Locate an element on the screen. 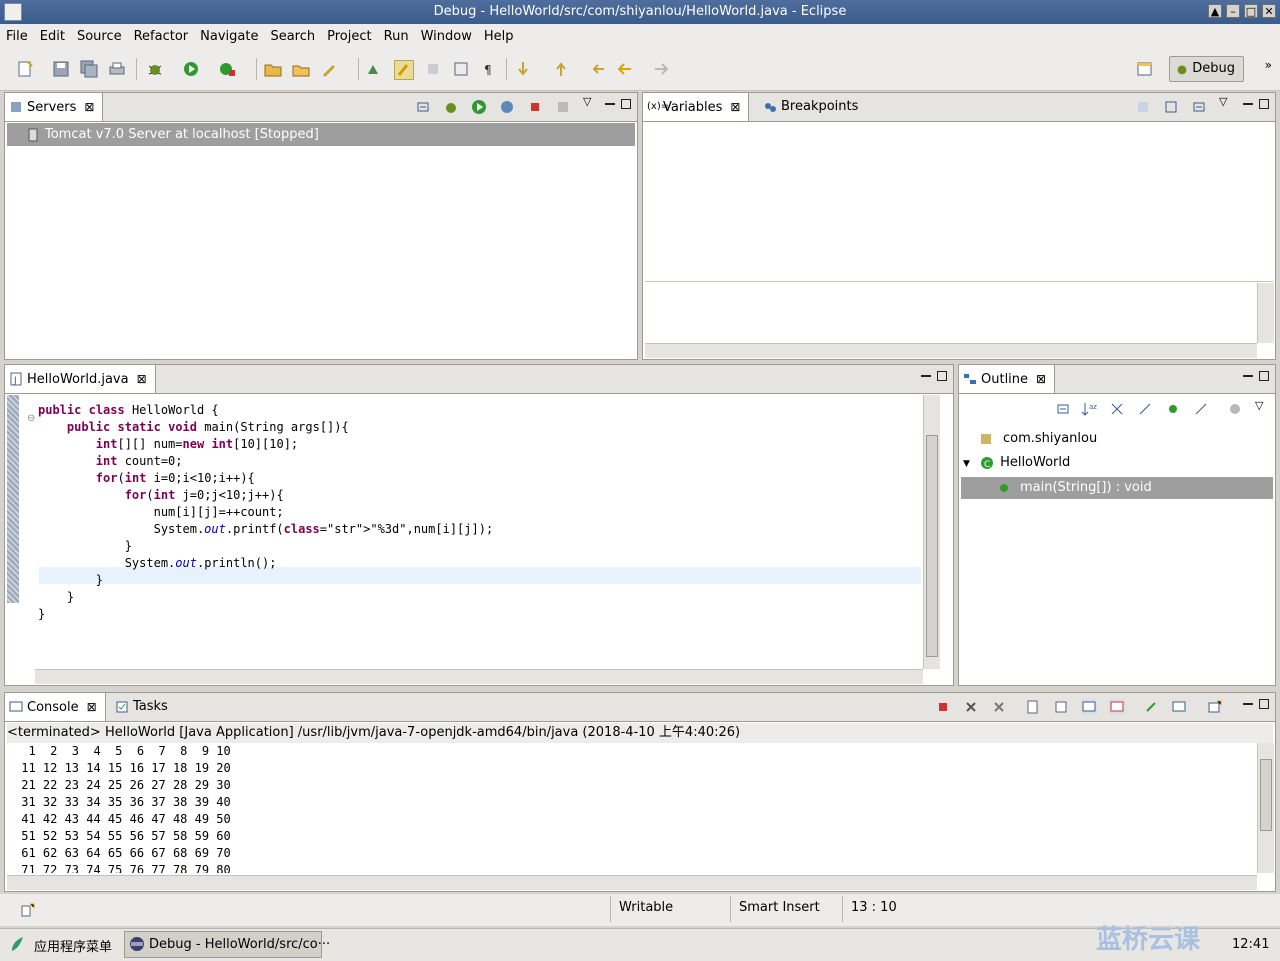 The width and height of the screenshot is (1280, 961). collapse-all-icon is located at coordinates (1063, 409).